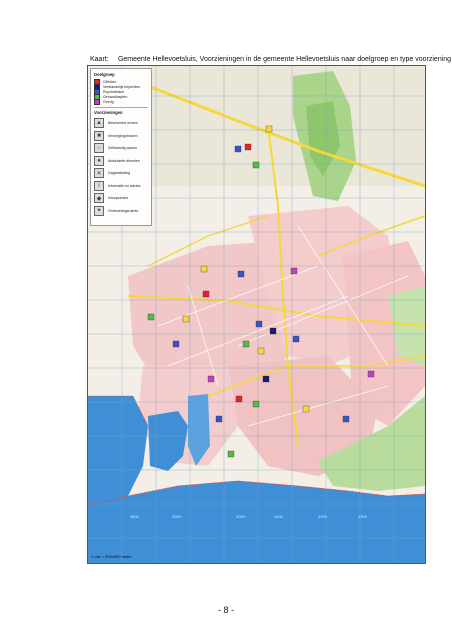 The image size is (452, 640). Describe the element at coordinates (99, 59) in the screenshot. I see `caption-label: Kaart:` at that location.